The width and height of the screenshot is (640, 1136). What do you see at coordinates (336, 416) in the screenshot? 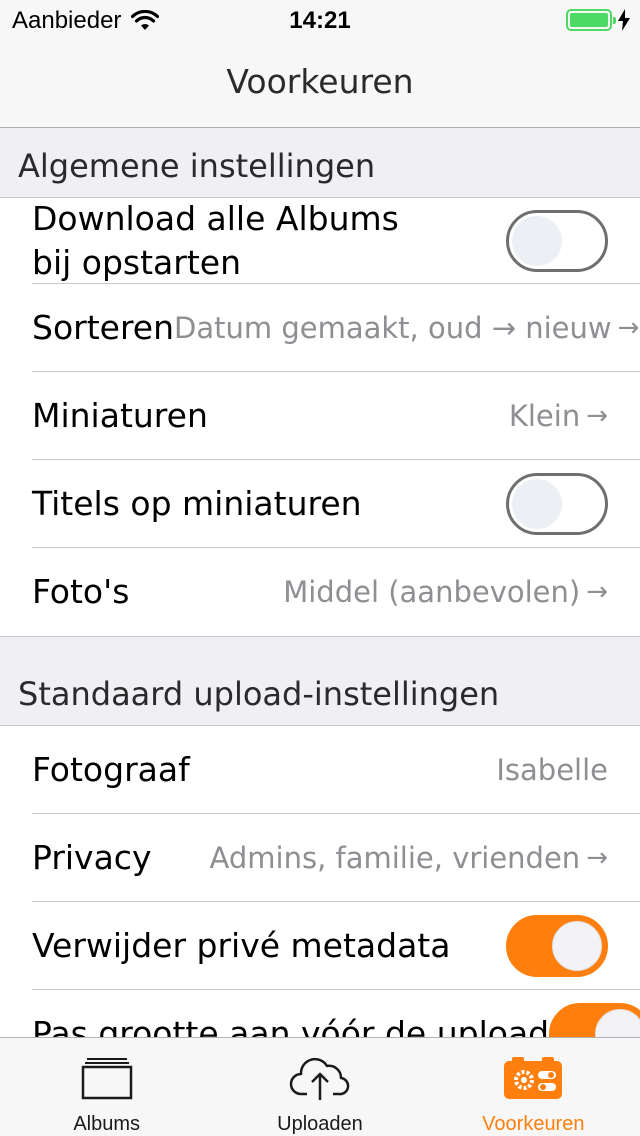
I see `thumbnails-row: Miniaturen Klein →` at bounding box center [336, 416].